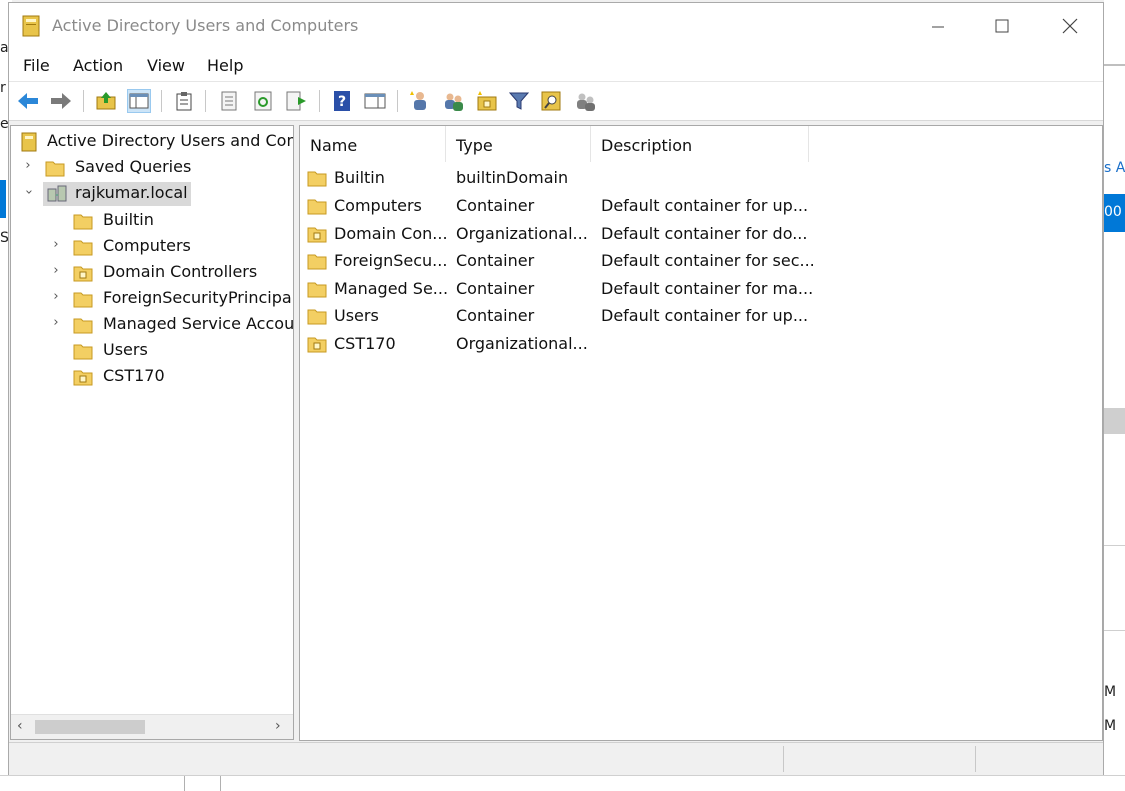 This screenshot has height=791, width=1125. I want to click on filter-icon, so click(519, 101).